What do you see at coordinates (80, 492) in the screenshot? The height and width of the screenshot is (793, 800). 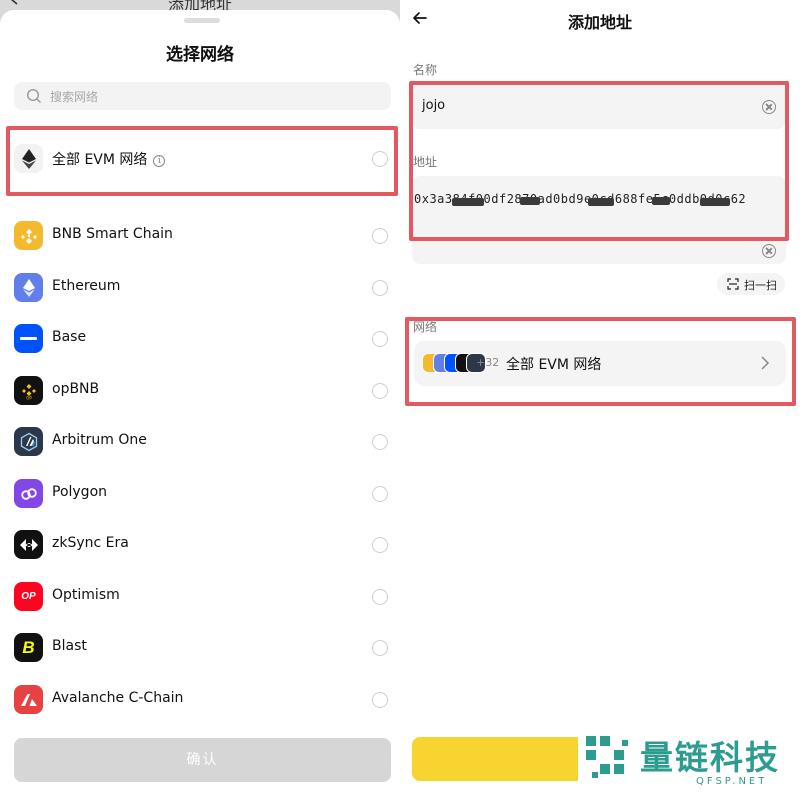 I see `network-item-label: Polygon` at bounding box center [80, 492].